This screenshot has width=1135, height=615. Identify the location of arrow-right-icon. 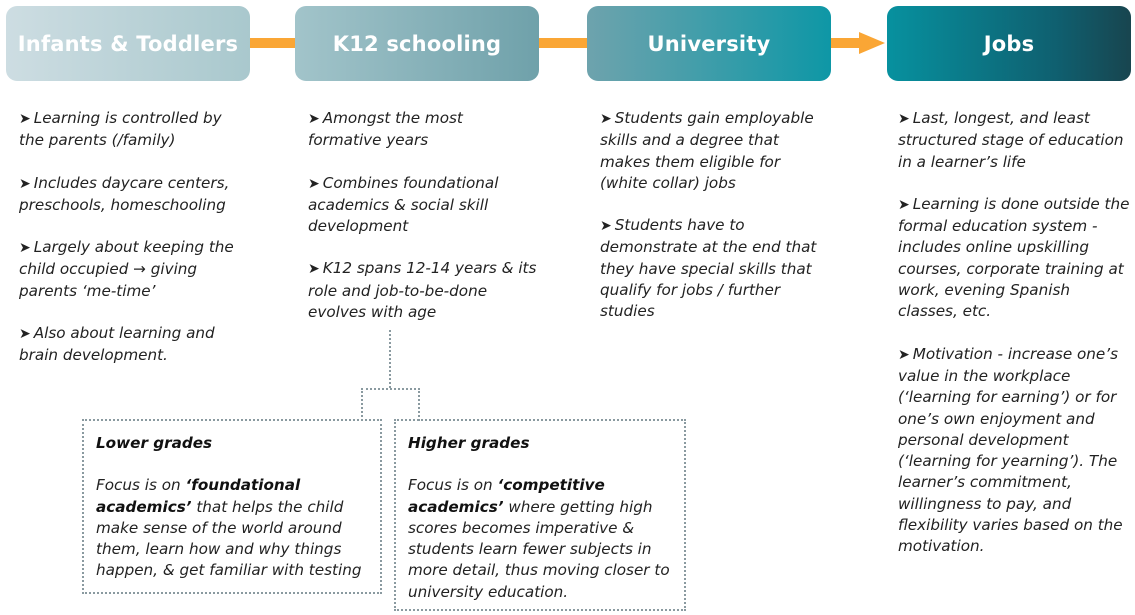
(872, 43).